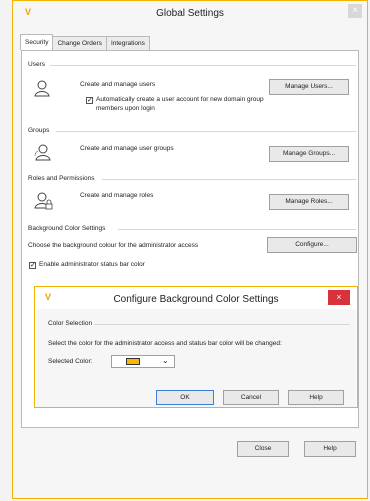 The height and width of the screenshot is (501, 370). Describe the element at coordinates (143, 361) in the screenshot. I see `color-dropdown: ⌄` at that location.